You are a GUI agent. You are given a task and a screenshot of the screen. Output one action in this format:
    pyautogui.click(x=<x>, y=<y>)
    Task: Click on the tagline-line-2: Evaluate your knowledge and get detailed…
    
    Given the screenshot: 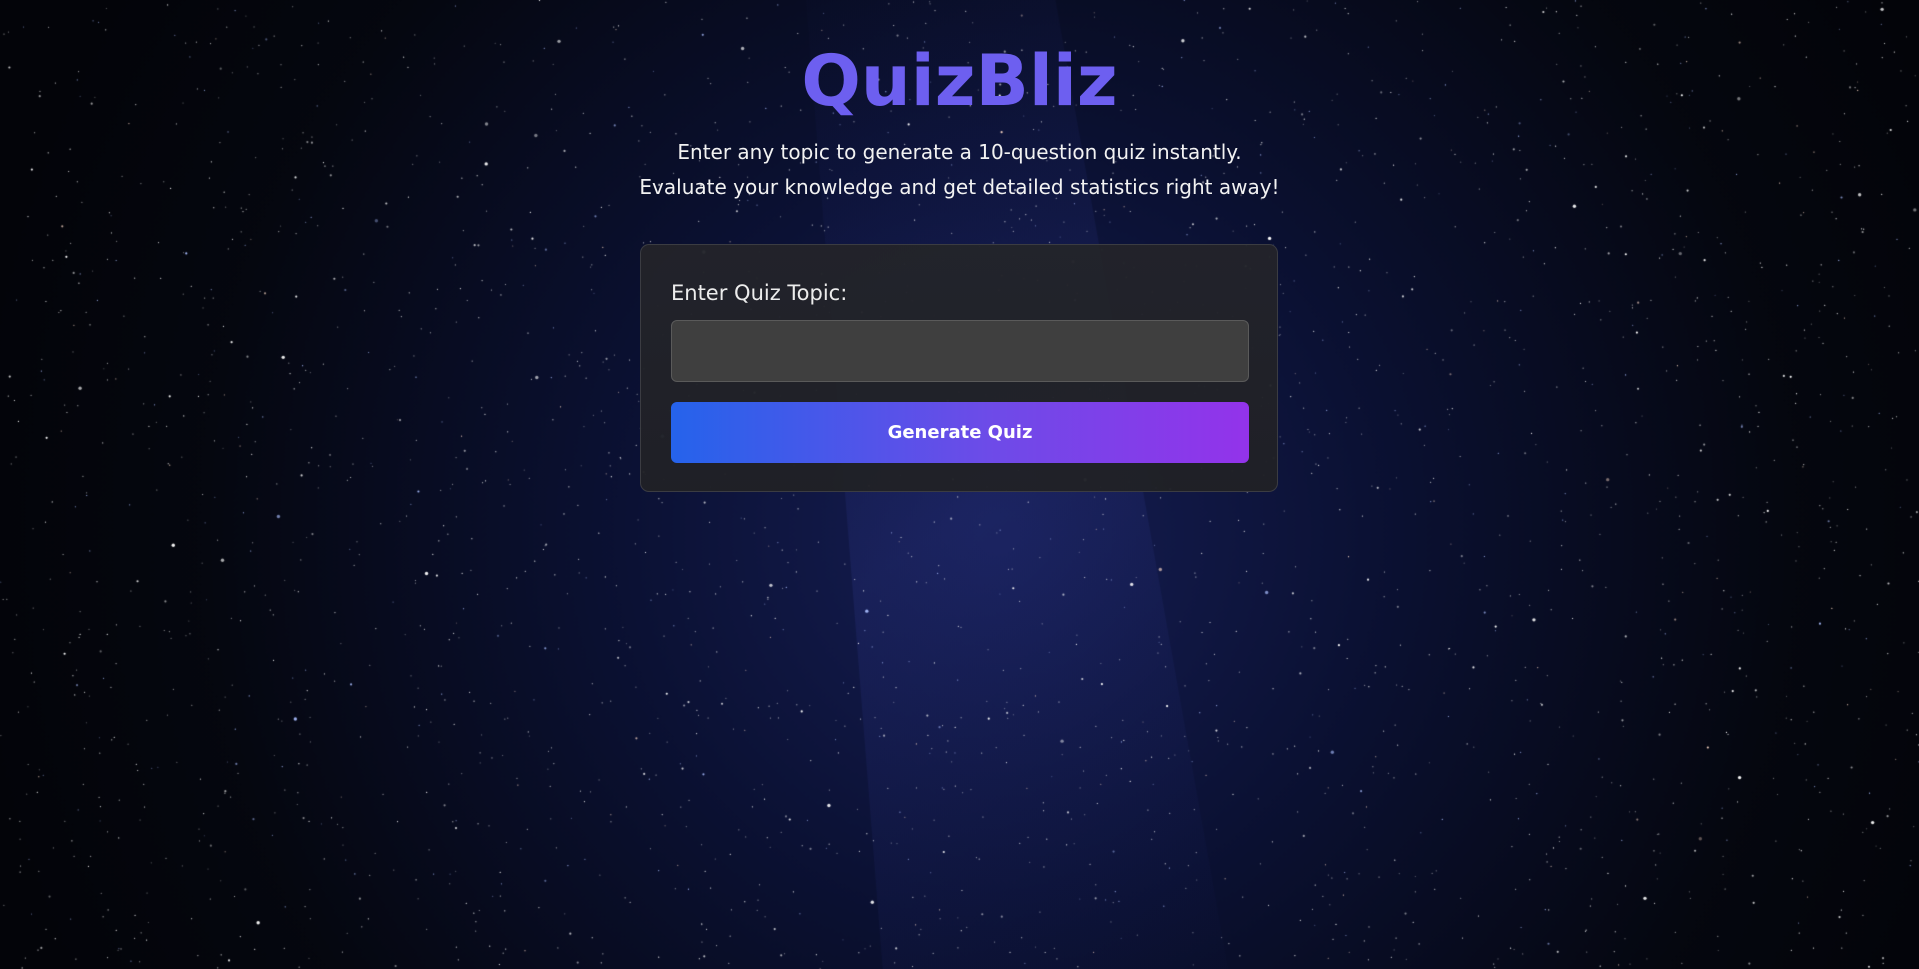 What is the action you would take?
    pyautogui.click(x=959, y=187)
    